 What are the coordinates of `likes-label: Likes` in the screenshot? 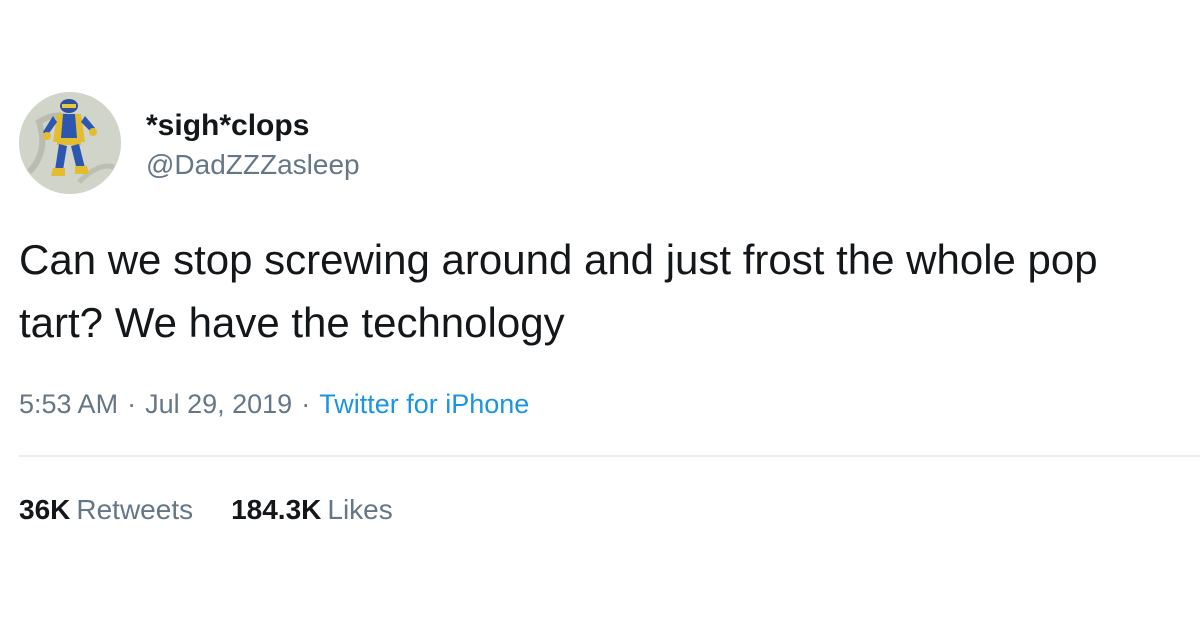 It's located at (360, 509).